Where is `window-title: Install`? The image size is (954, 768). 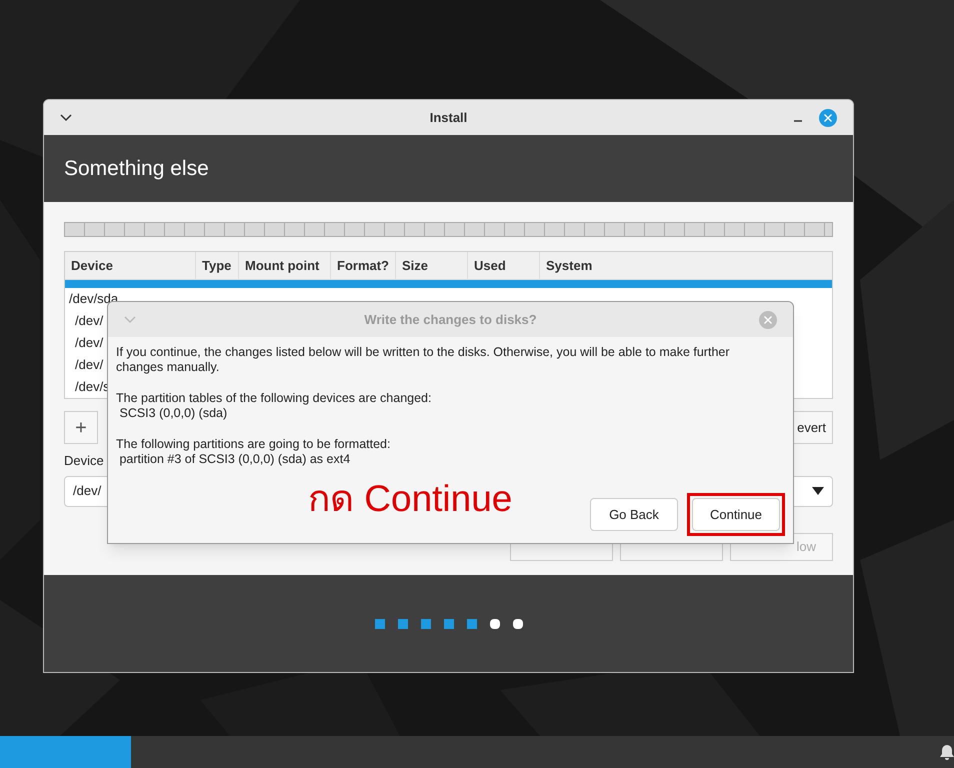 window-title: Install is located at coordinates (449, 117).